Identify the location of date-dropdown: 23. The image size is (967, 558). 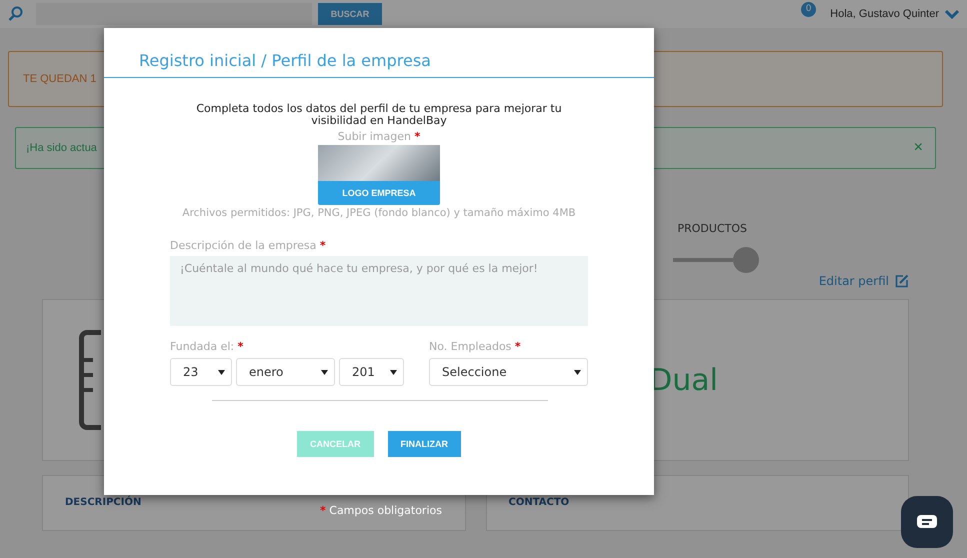
(201, 372).